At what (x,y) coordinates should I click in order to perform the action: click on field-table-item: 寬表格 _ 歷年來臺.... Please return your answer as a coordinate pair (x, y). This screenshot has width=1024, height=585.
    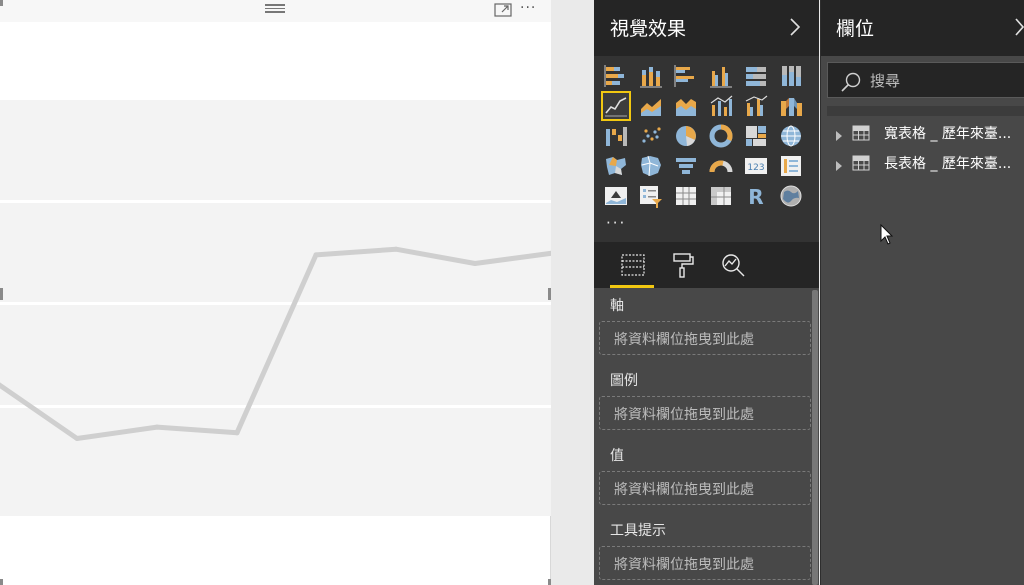
    Looking at the image, I should click on (922, 133).